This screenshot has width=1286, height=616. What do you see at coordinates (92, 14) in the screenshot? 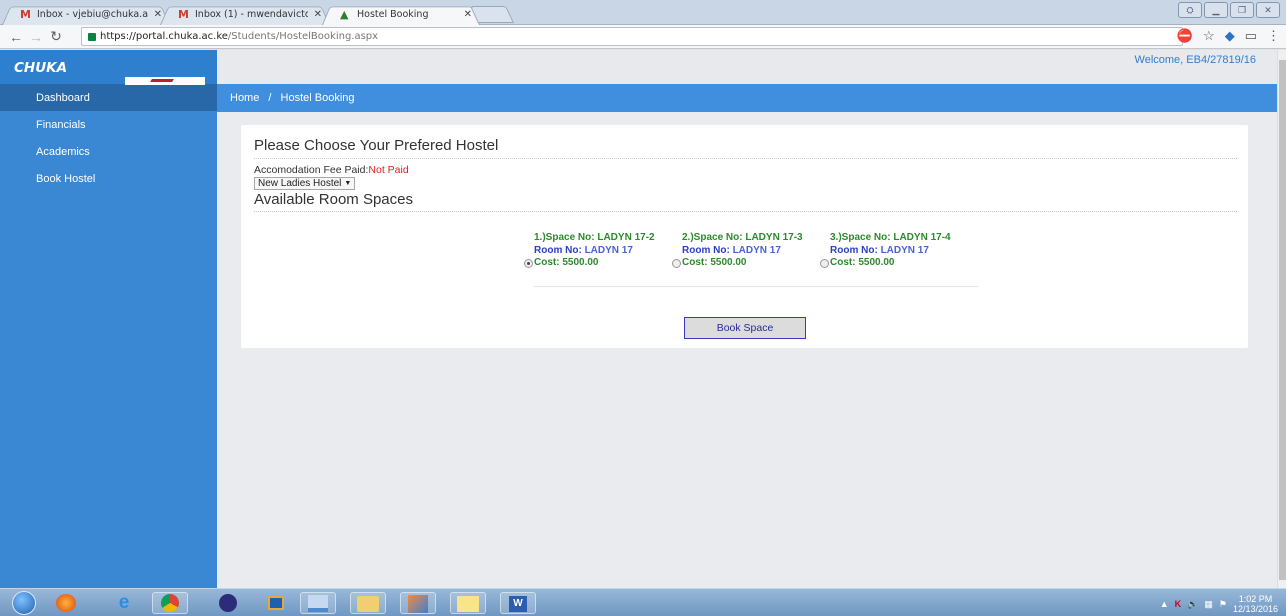
I see `tab-label: Inbox - vjebiu@chuka.ac` at bounding box center [92, 14].